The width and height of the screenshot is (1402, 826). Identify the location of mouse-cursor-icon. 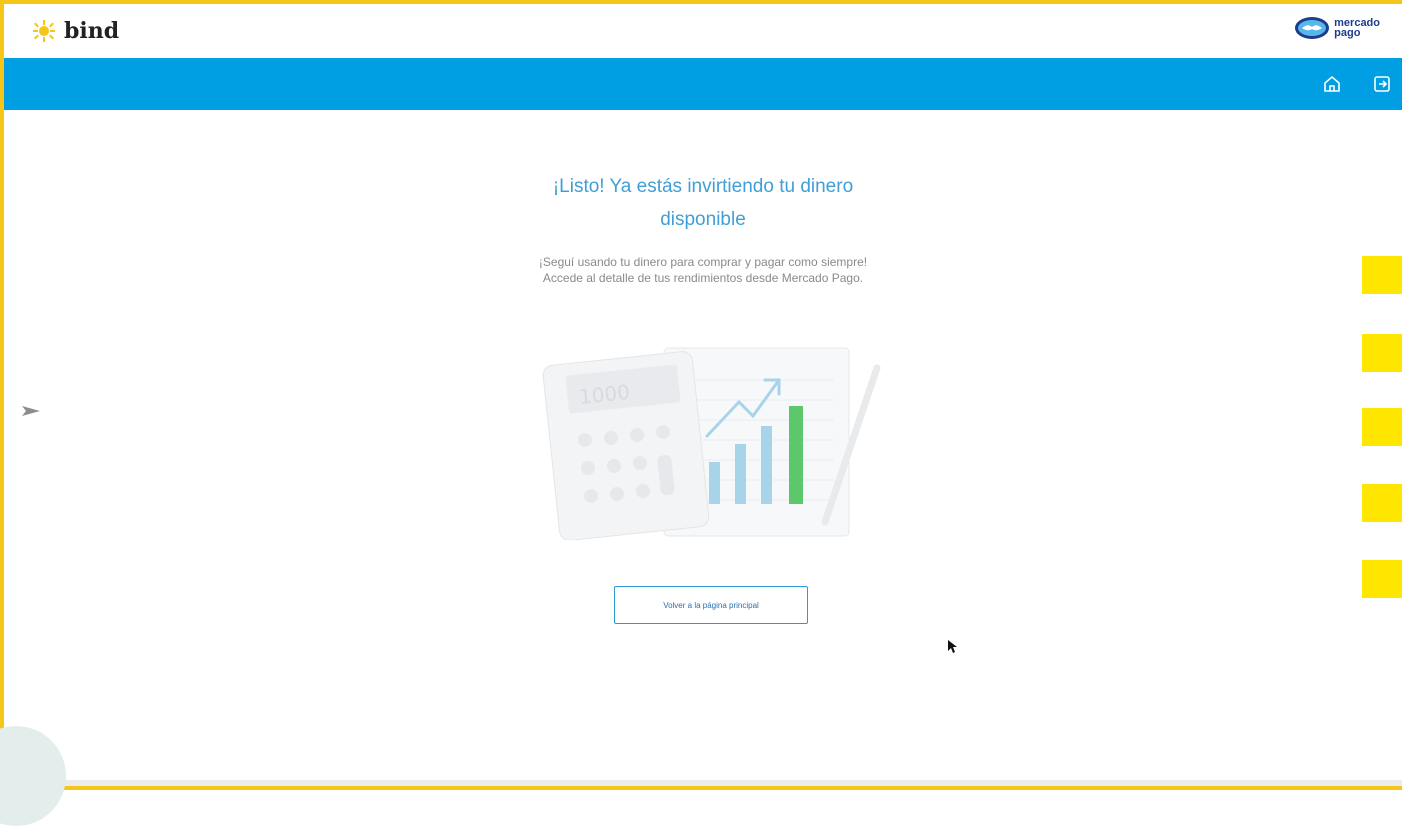
(953, 649).